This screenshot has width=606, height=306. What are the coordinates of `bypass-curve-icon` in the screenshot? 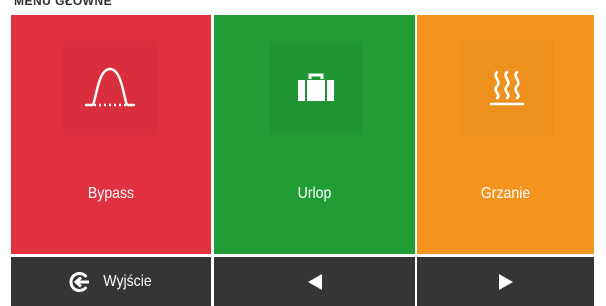 It's located at (110, 87).